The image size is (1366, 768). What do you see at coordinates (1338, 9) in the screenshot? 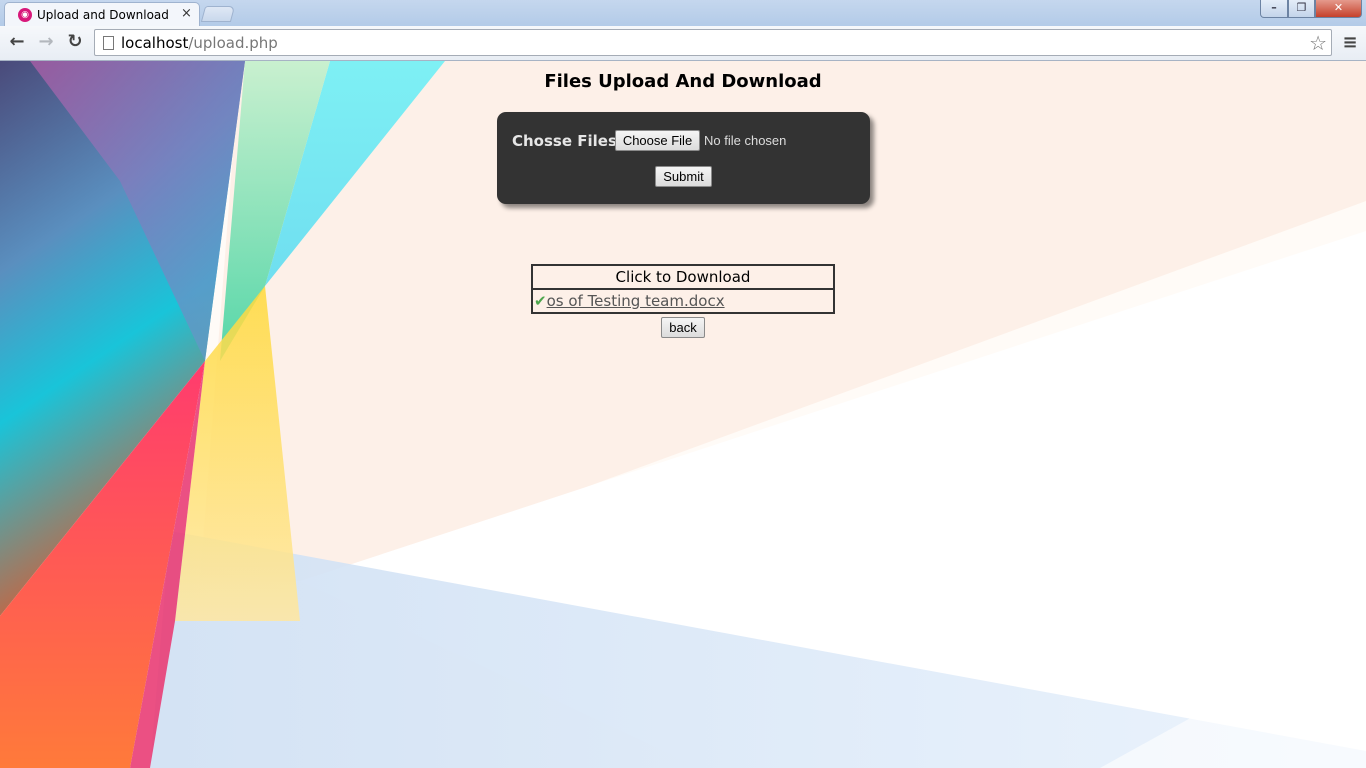
I see `close-window-button: ✕` at bounding box center [1338, 9].